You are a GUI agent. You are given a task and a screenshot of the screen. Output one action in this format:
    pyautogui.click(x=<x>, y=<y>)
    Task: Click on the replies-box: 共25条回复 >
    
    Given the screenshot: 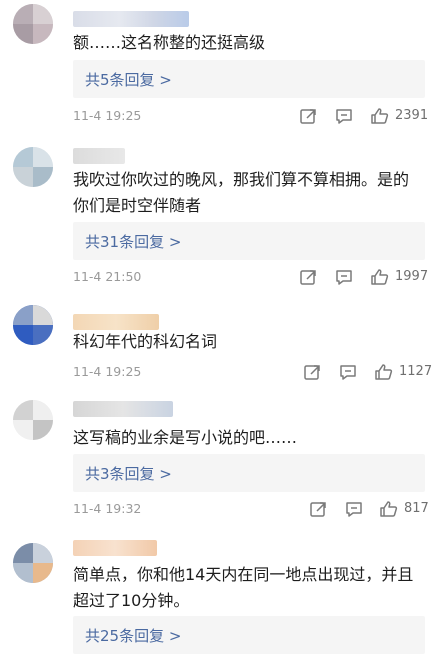 What is the action you would take?
    pyautogui.click(x=249, y=635)
    